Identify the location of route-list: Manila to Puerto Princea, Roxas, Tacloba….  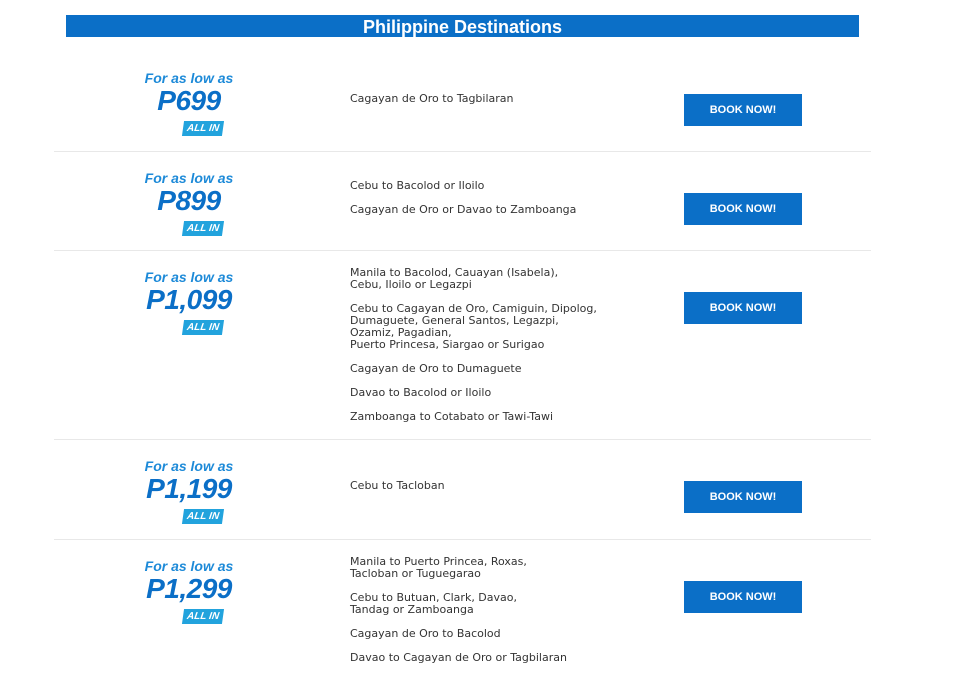
(500, 616).